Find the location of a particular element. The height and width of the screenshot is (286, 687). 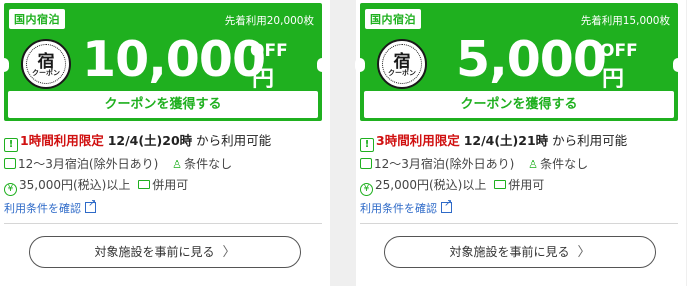

price-row: ¥35,000円(税込)以上 併用可 is located at coordinates (96, 186).